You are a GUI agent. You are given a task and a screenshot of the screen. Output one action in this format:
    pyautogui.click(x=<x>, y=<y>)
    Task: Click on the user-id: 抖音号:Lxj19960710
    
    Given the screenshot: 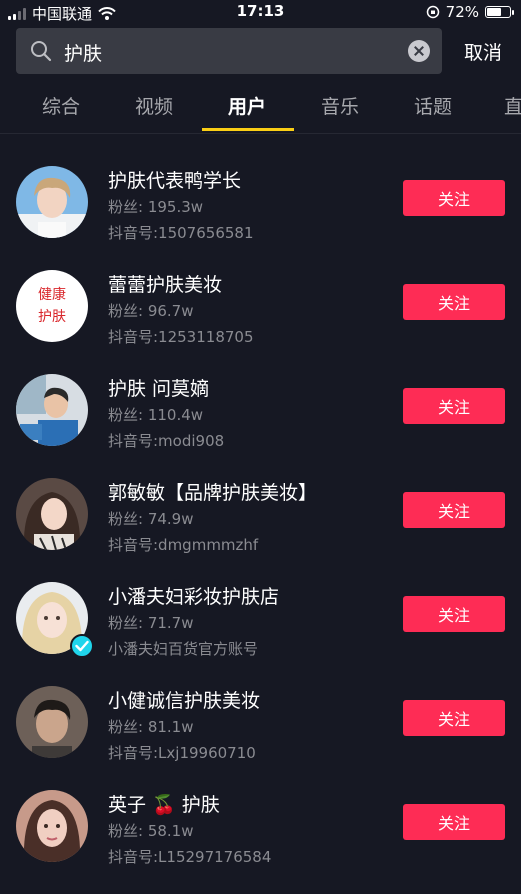 What is the action you would take?
    pyautogui.click(x=182, y=753)
    